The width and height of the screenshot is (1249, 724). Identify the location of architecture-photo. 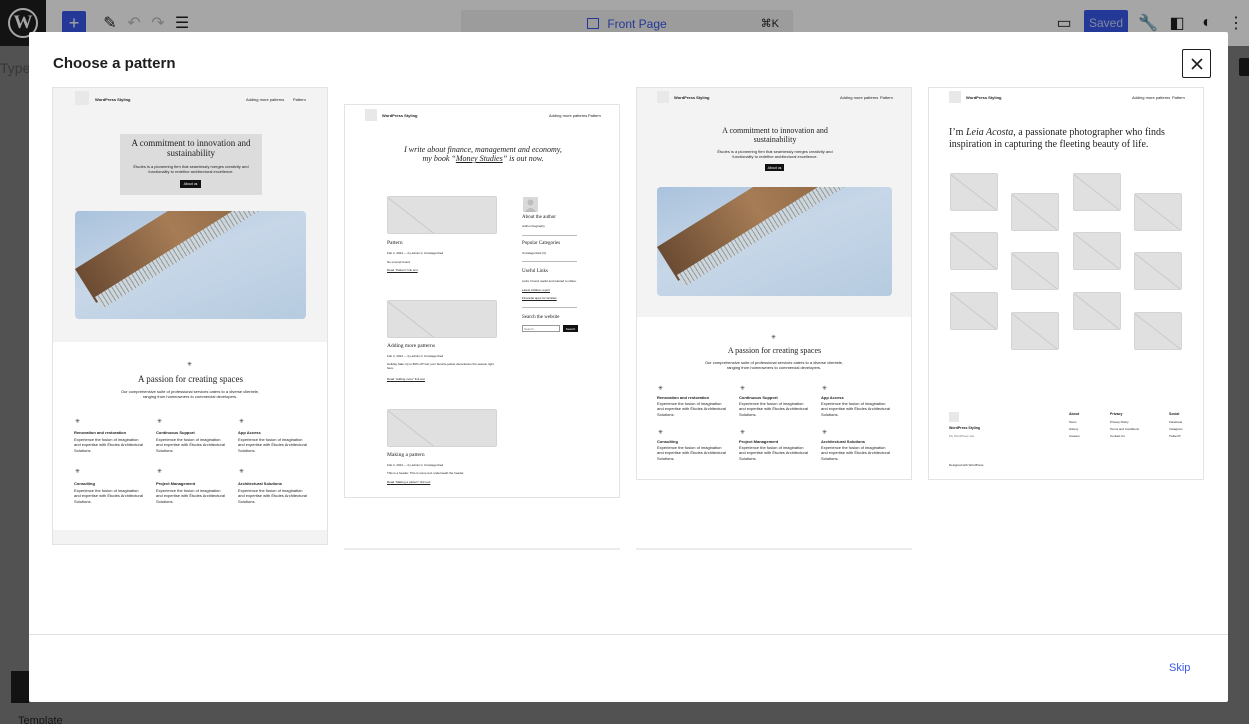
(774, 241).